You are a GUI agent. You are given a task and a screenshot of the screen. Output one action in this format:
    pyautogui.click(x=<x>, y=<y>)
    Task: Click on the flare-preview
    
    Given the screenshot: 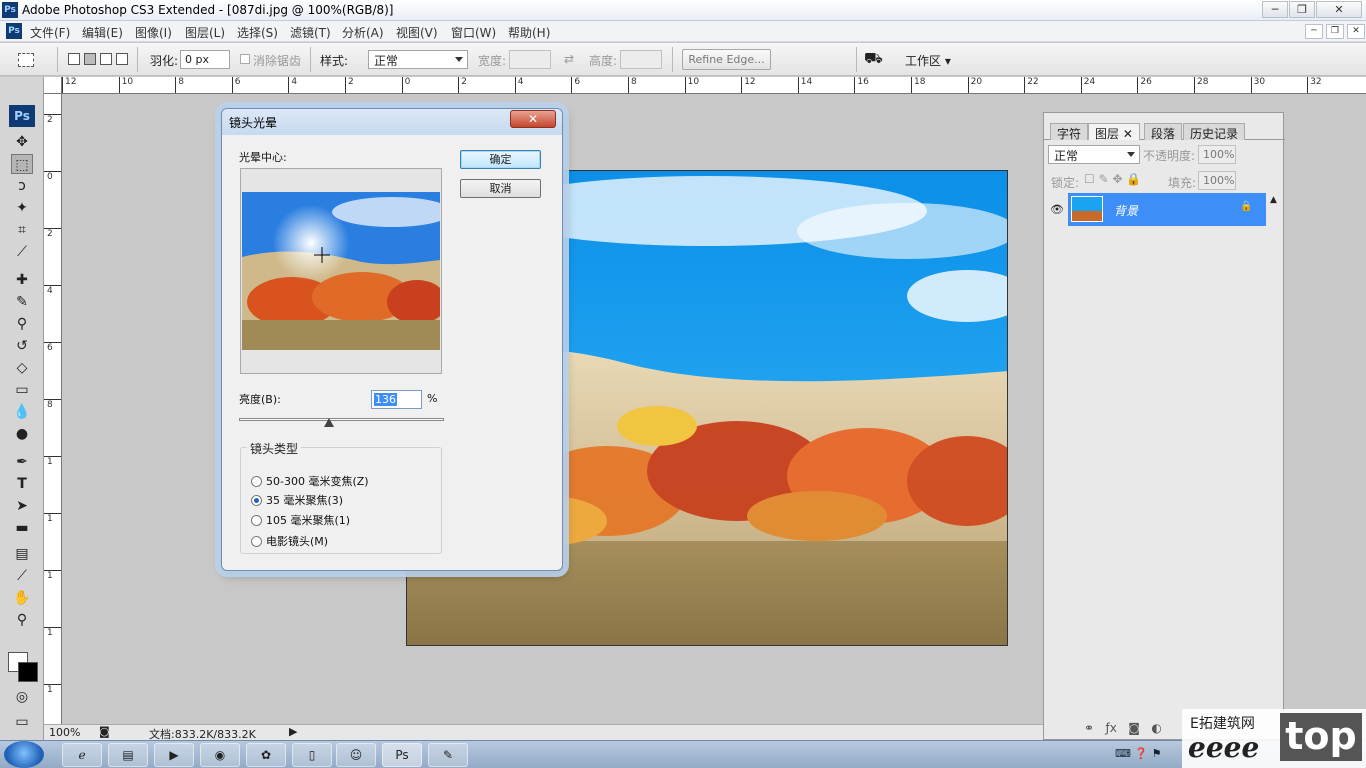 What is the action you would take?
    pyautogui.click(x=341, y=271)
    